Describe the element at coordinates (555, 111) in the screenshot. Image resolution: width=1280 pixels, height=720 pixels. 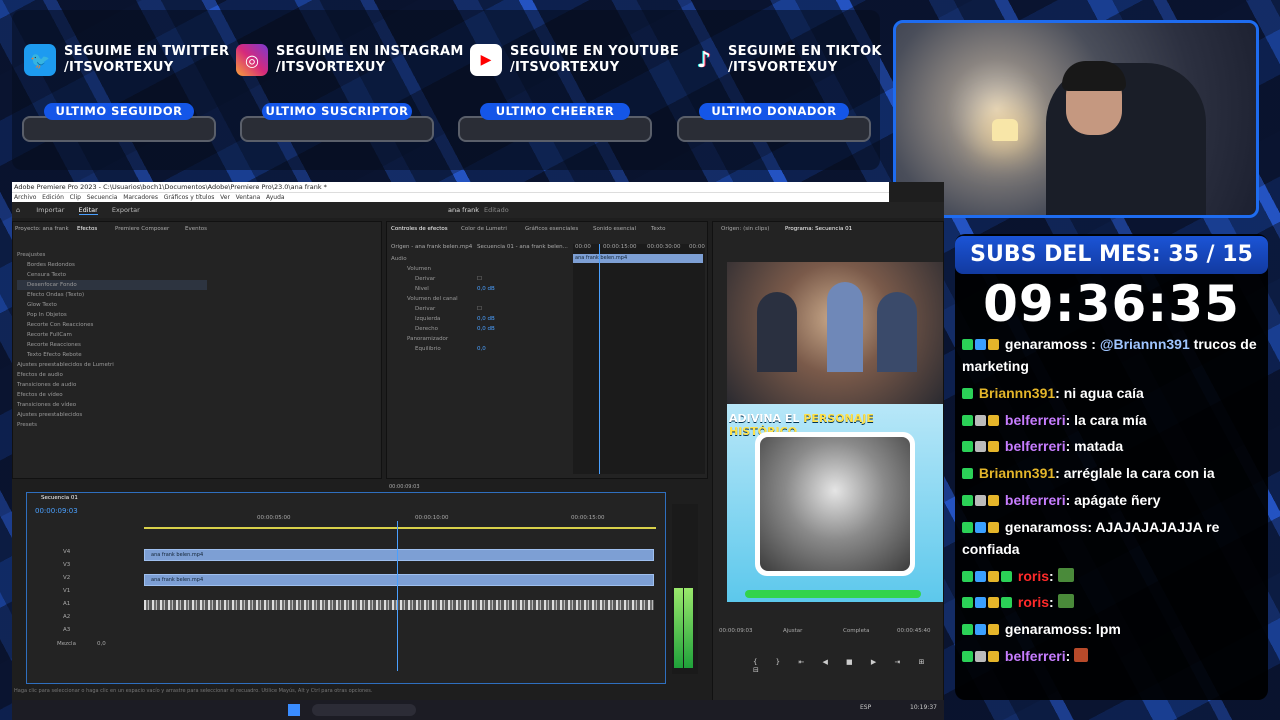
I see `last-cheerer-label: ULTIMO CHEERER` at that location.